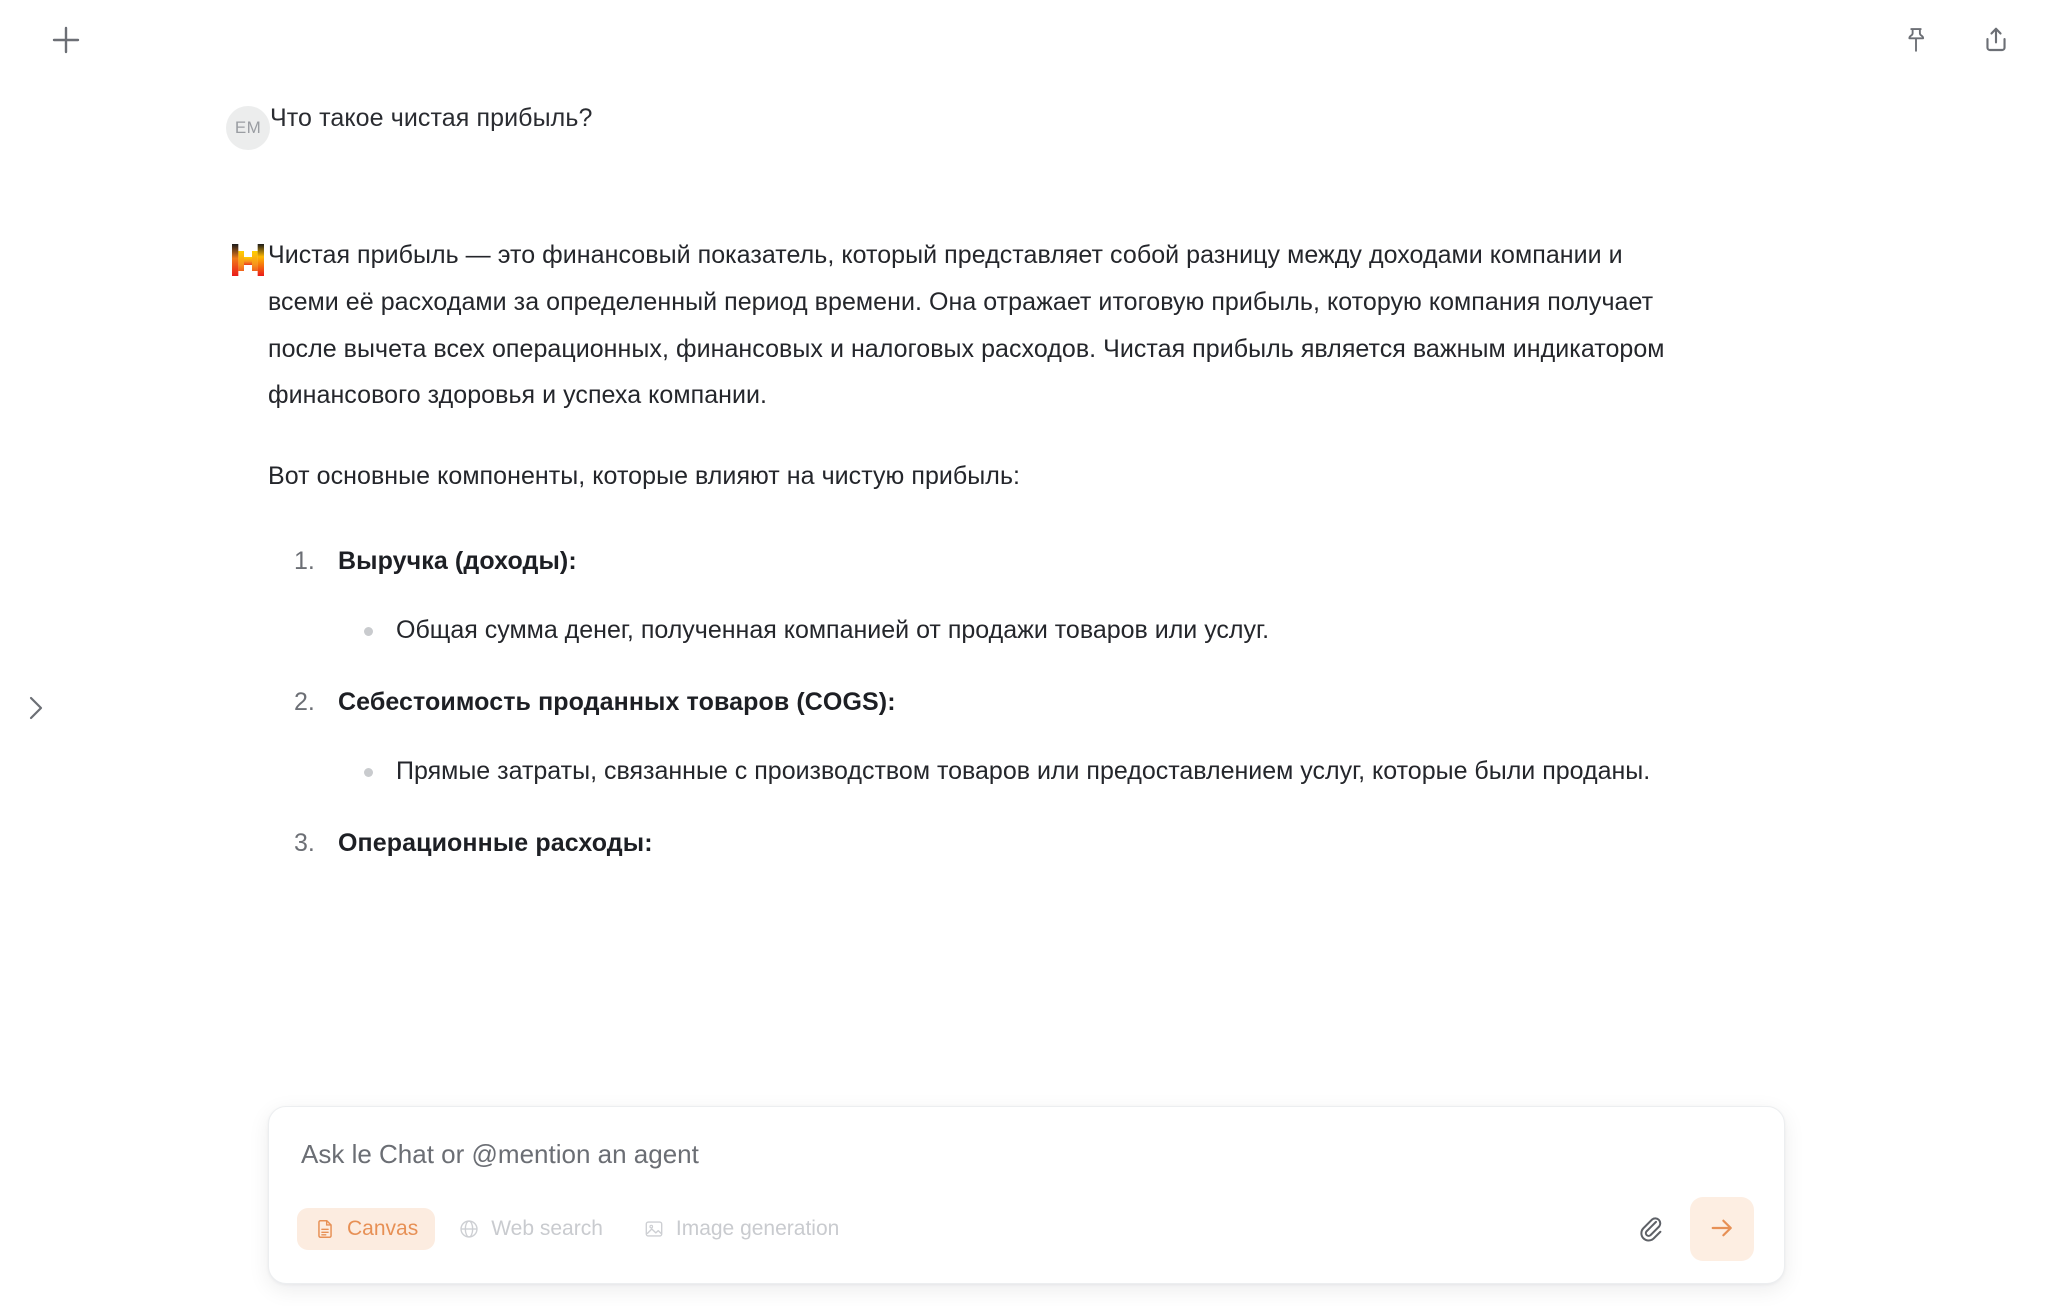 Image resolution: width=2048 pixels, height=1306 pixels. I want to click on plus-icon, so click(66, 40).